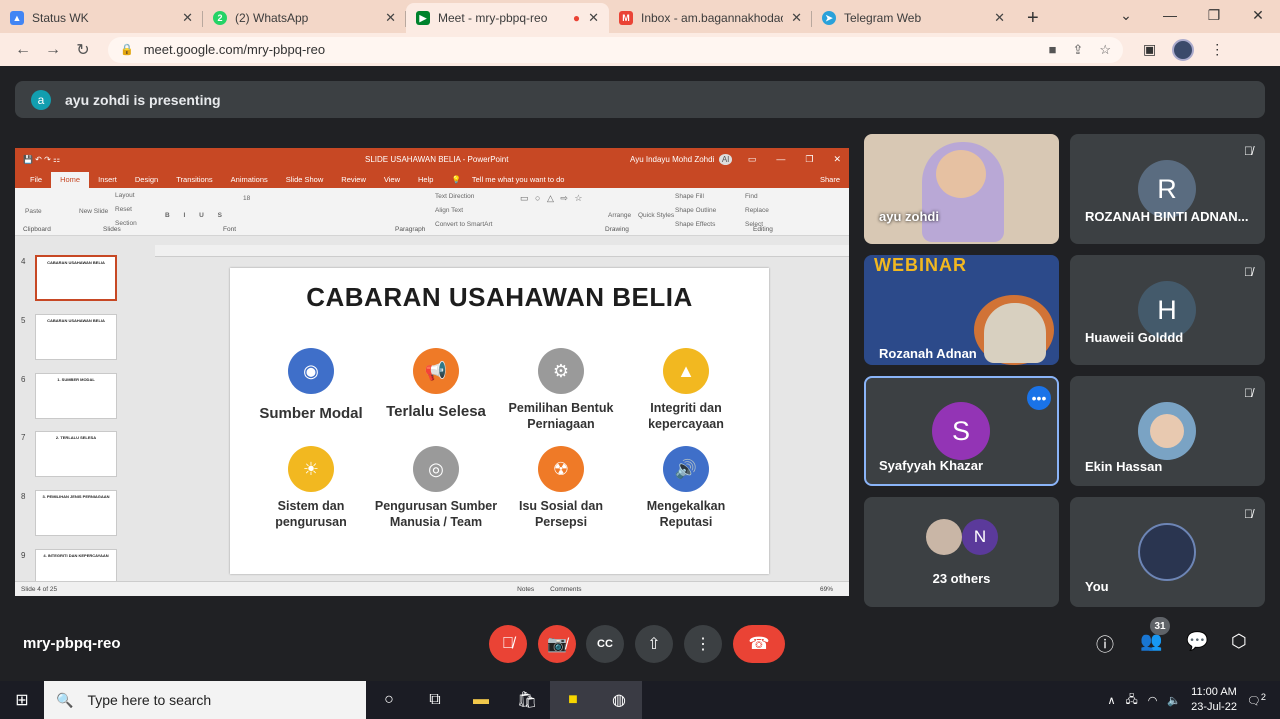 This screenshot has height=719, width=1280. Describe the element at coordinates (710, 18) in the screenshot. I see `tab-gmail: M Inbox - am.bagannakhodaon ✕` at that location.